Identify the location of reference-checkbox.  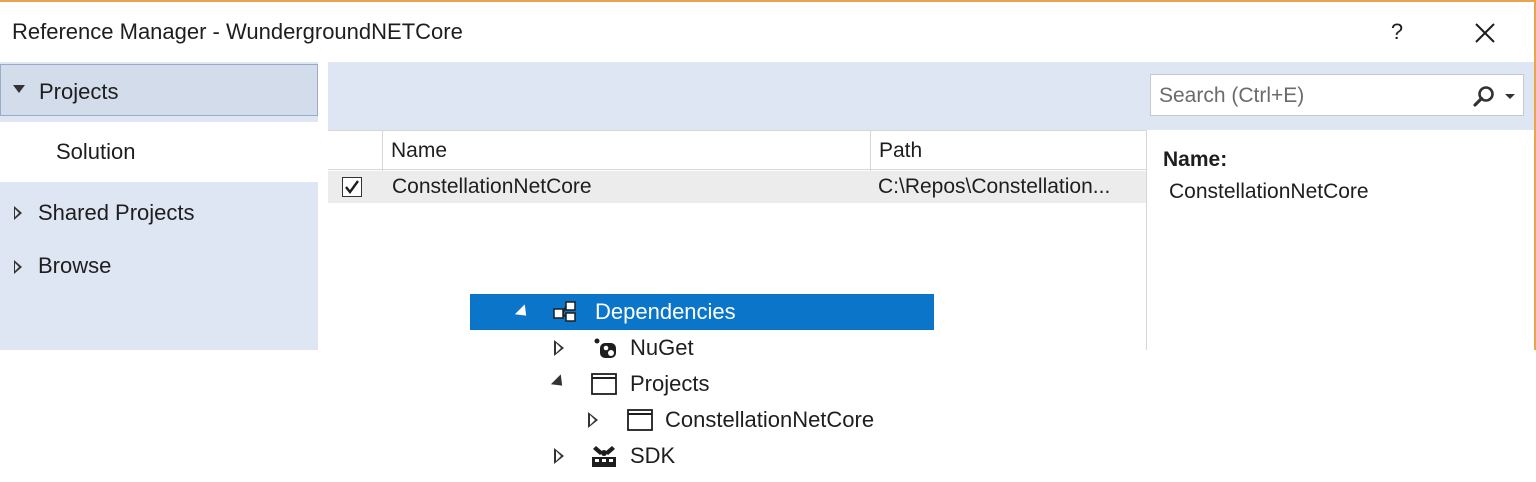
(352, 187).